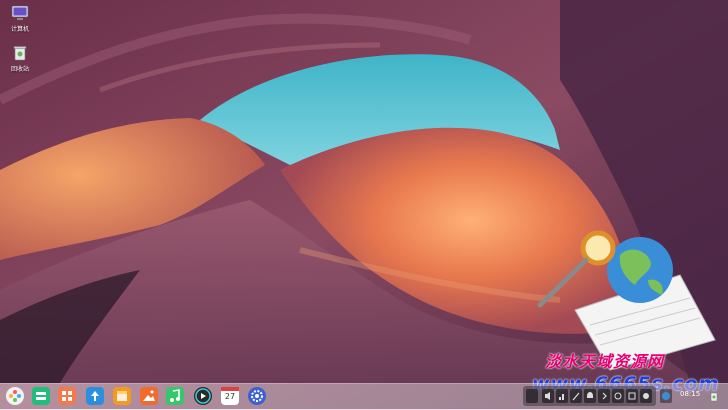 This screenshot has width=728, height=410. I want to click on volume-icon, so click(547, 396).